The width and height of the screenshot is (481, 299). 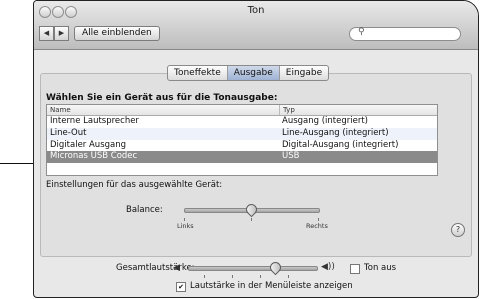 What do you see at coordinates (253, 73) in the screenshot?
I see `tab-ausgabe: Ausgabe` at bounding box center [253, 73].